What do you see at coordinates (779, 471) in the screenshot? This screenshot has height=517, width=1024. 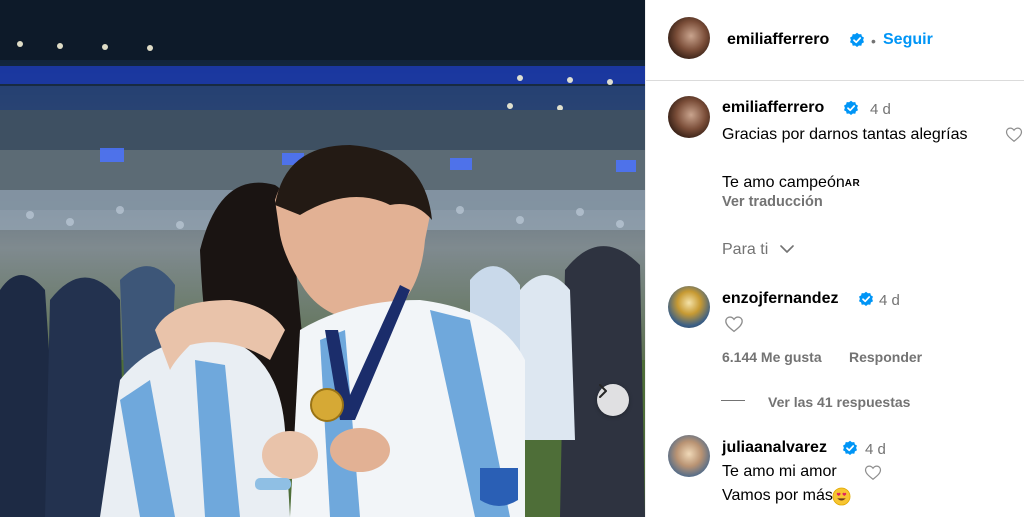 I see `comment-line-1: Te amo mi amor` at bounding box center [779, 471].